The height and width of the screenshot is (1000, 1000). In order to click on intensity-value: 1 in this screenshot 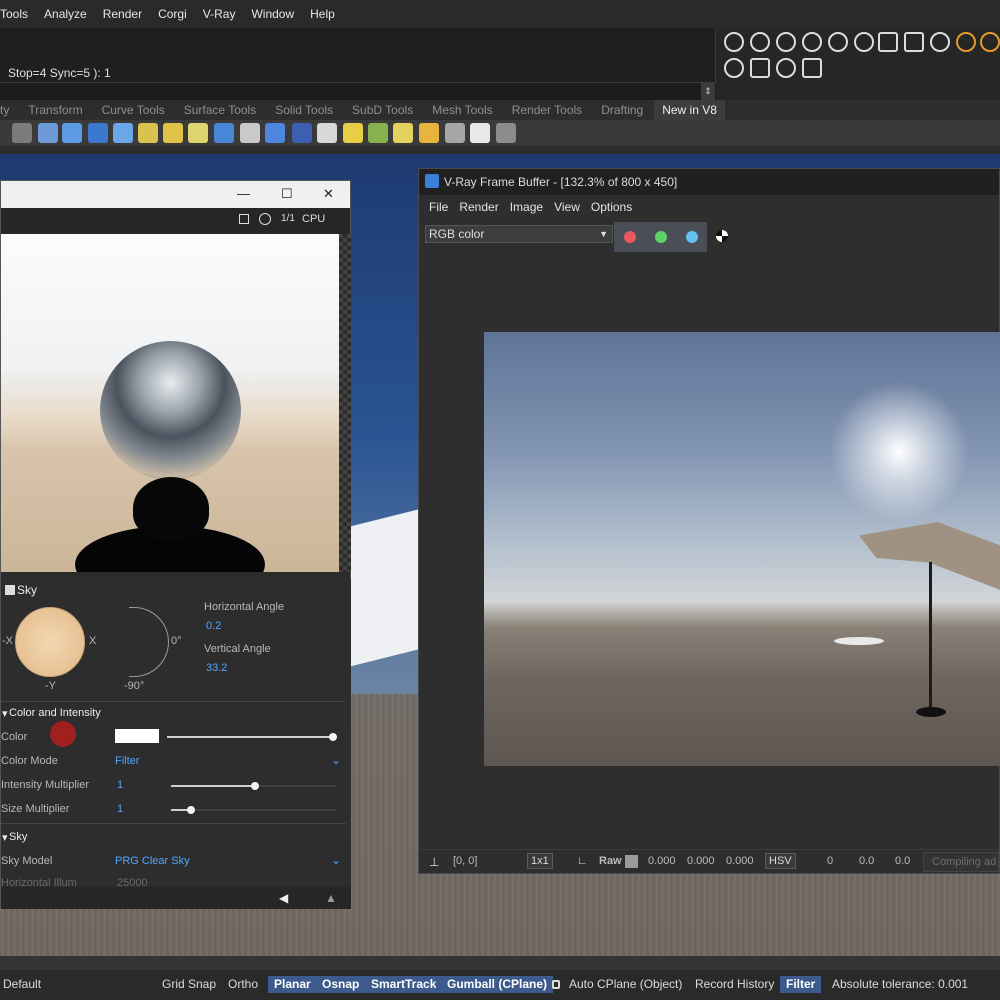, I will do `click(120, 785)`.